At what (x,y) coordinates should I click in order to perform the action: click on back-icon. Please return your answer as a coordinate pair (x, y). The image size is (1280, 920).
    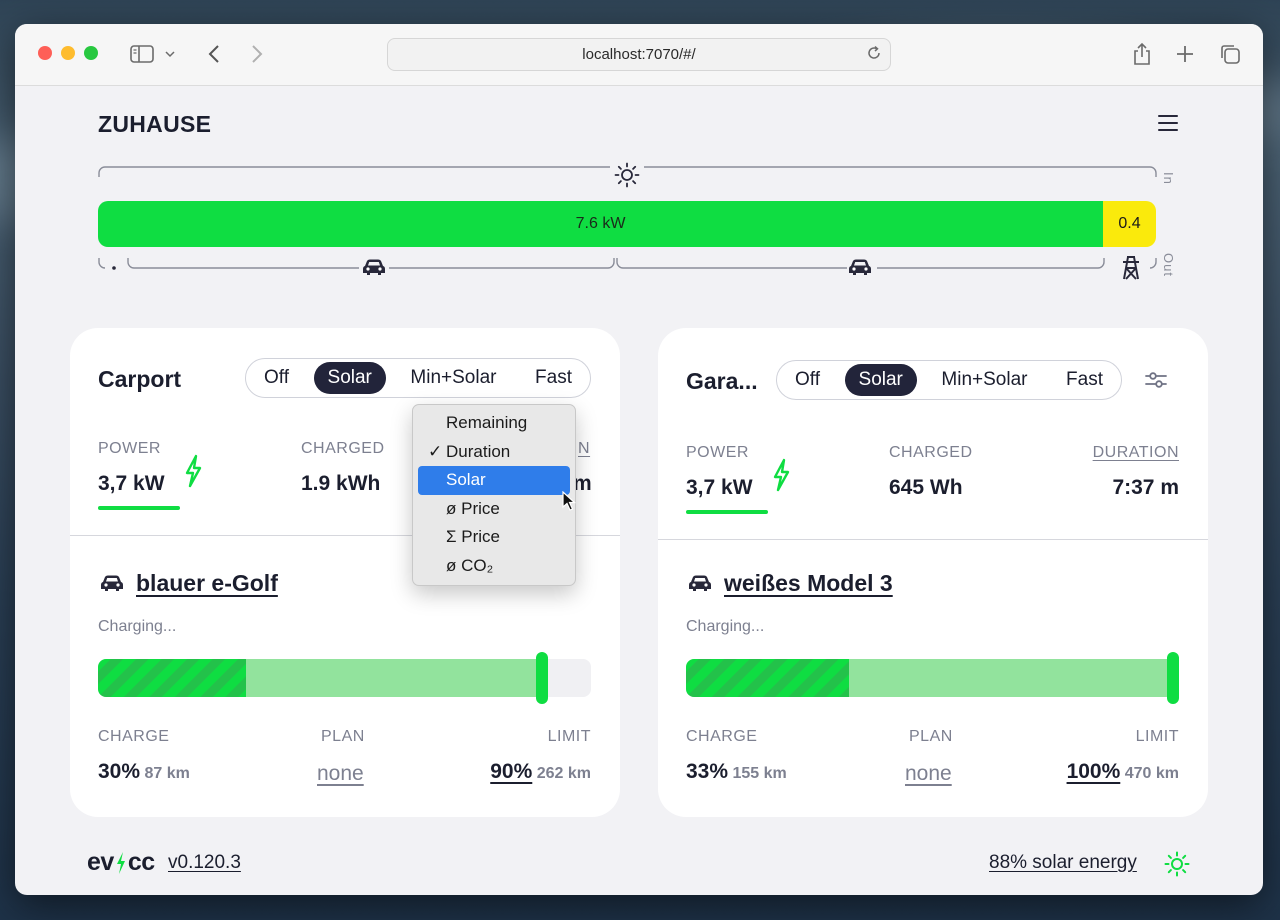
    Looking at the image, I should click on (214, 54).